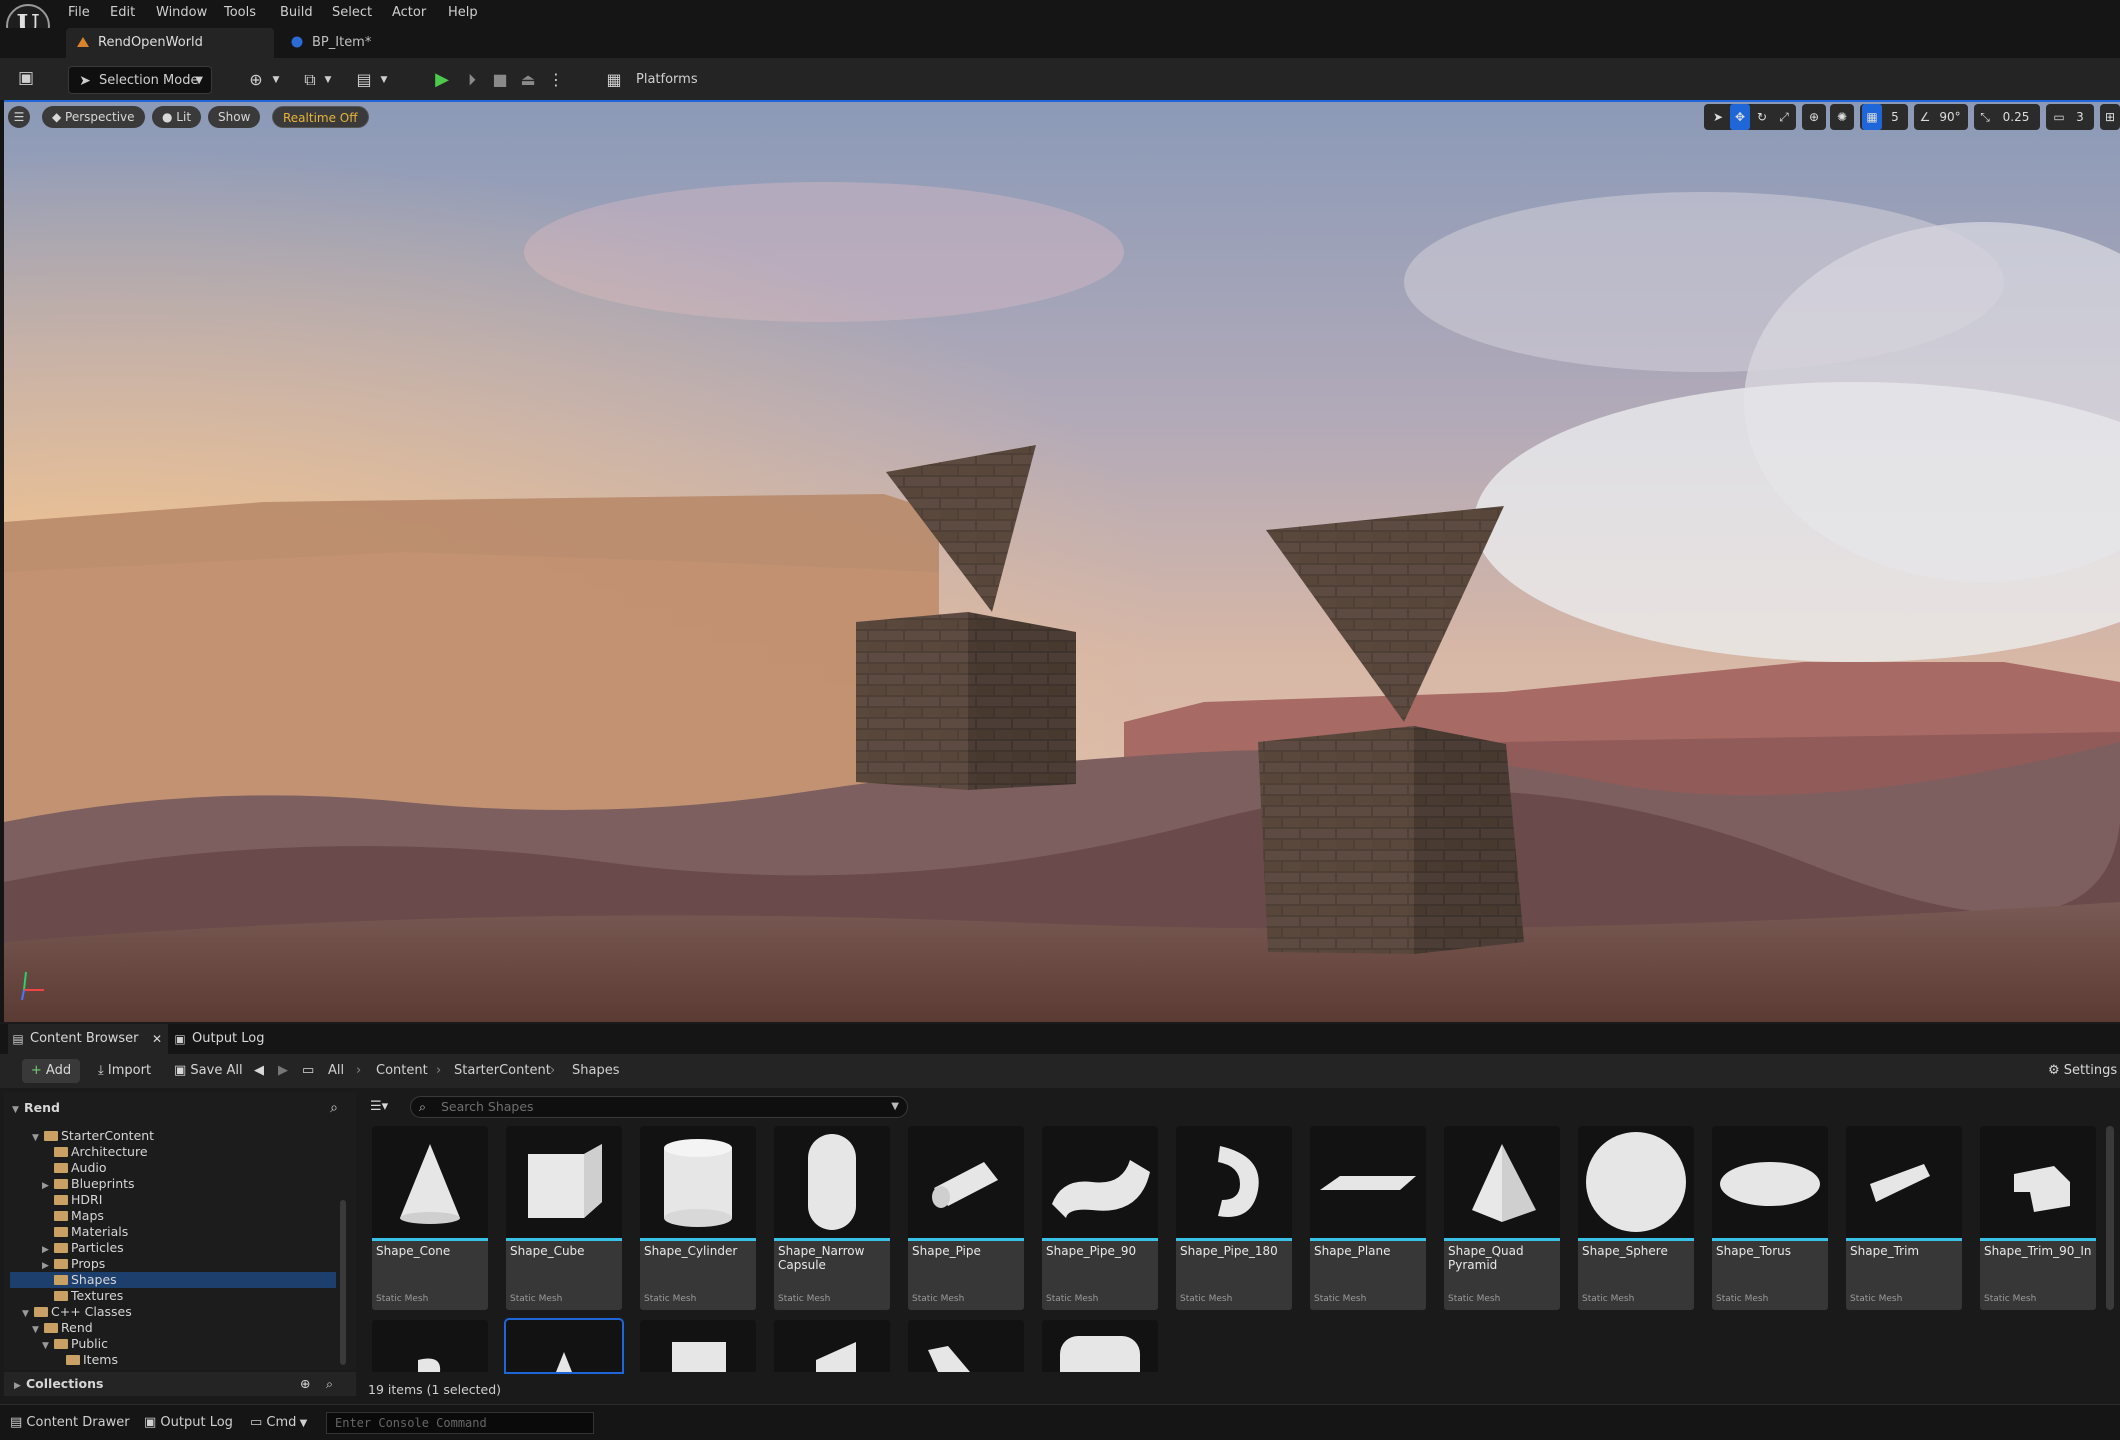  I want to click on layout-icon: ⊞, so click(2110, 117).